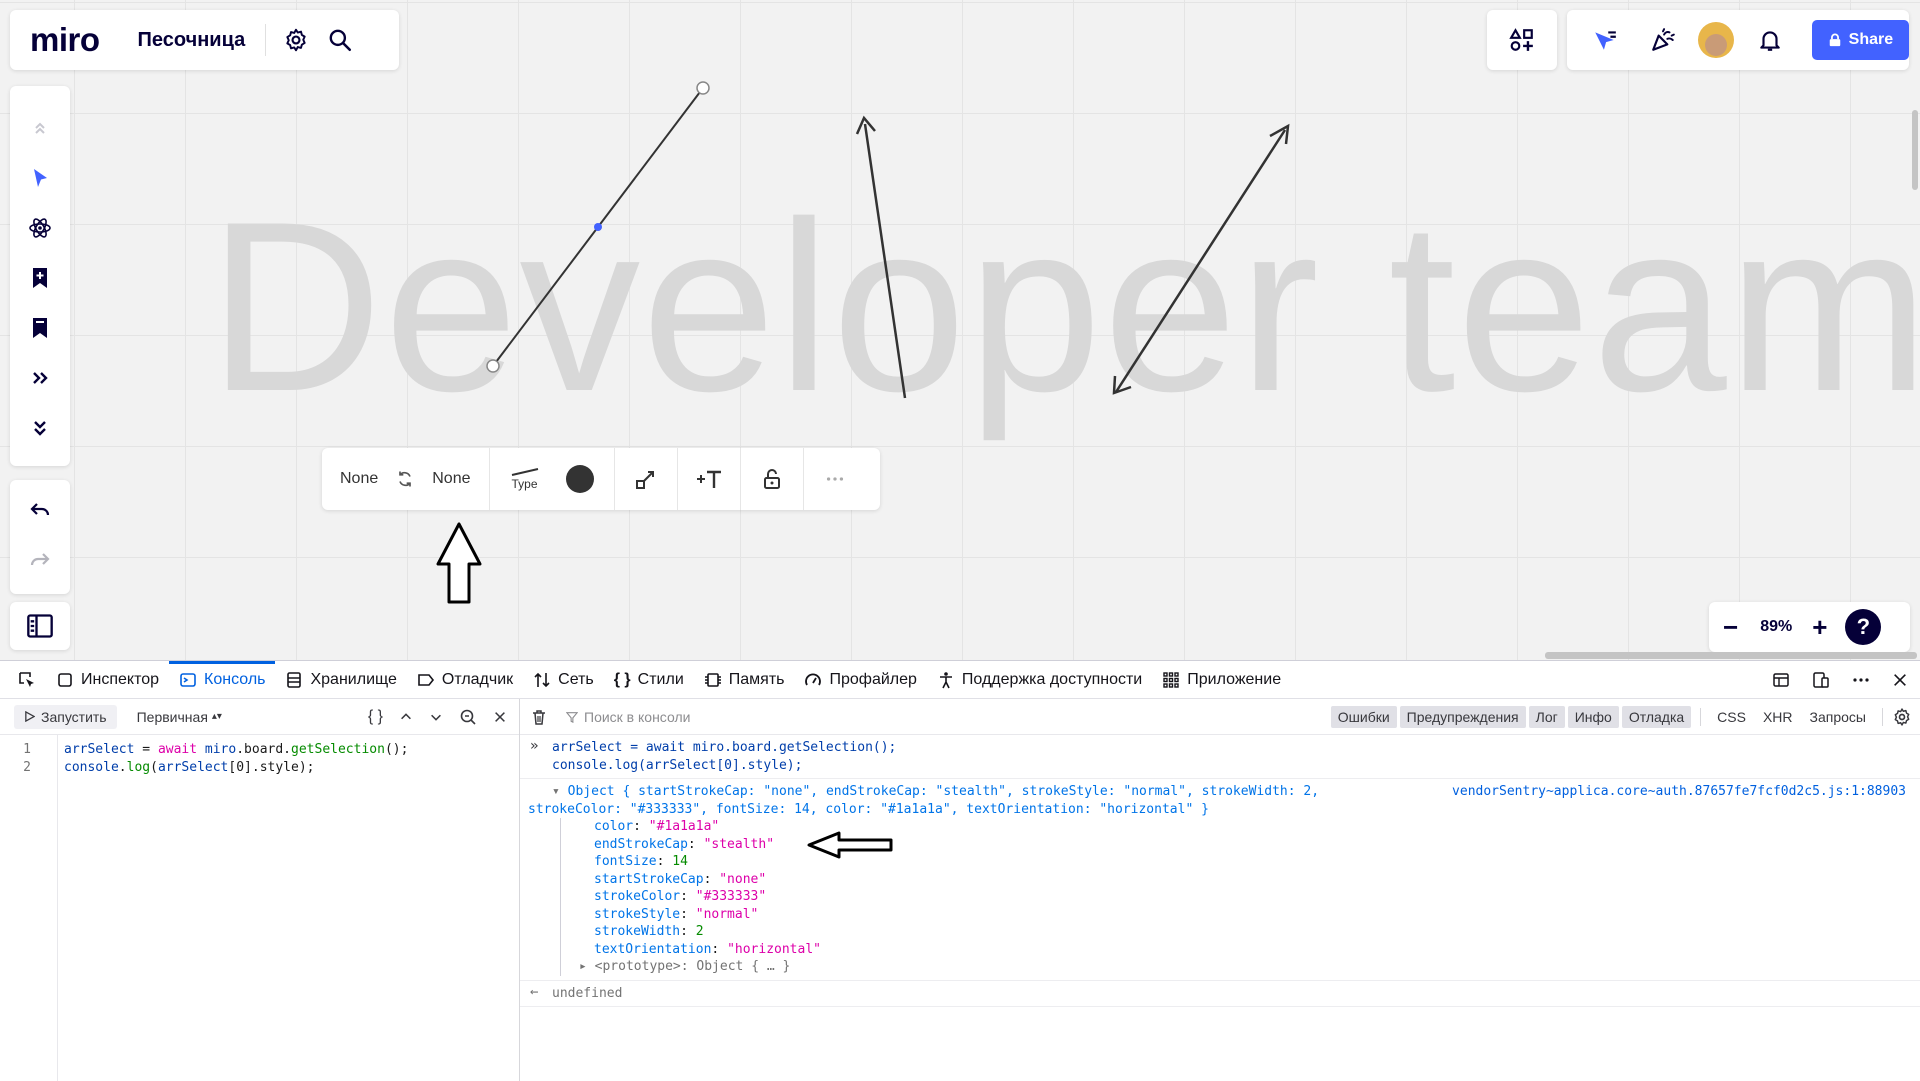  Describe the element at coordinates (1819, 627) in the screenshot. I see `zoom-in-button: +` at that location.